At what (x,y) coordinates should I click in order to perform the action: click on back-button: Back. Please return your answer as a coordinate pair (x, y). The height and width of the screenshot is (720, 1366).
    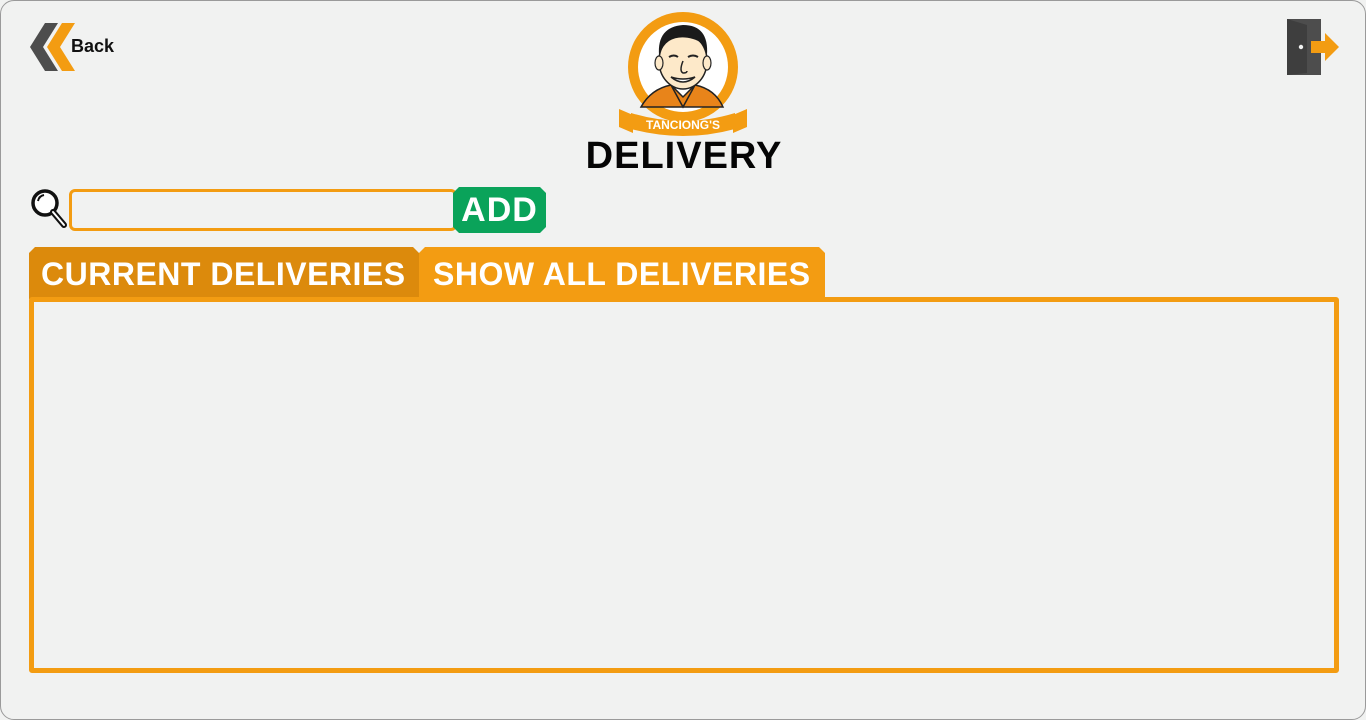
    Looking at the image, I should click on (71, 47).